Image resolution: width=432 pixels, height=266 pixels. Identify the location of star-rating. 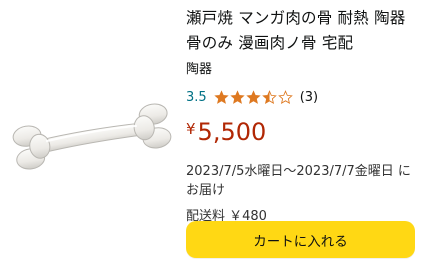
(254, 97).